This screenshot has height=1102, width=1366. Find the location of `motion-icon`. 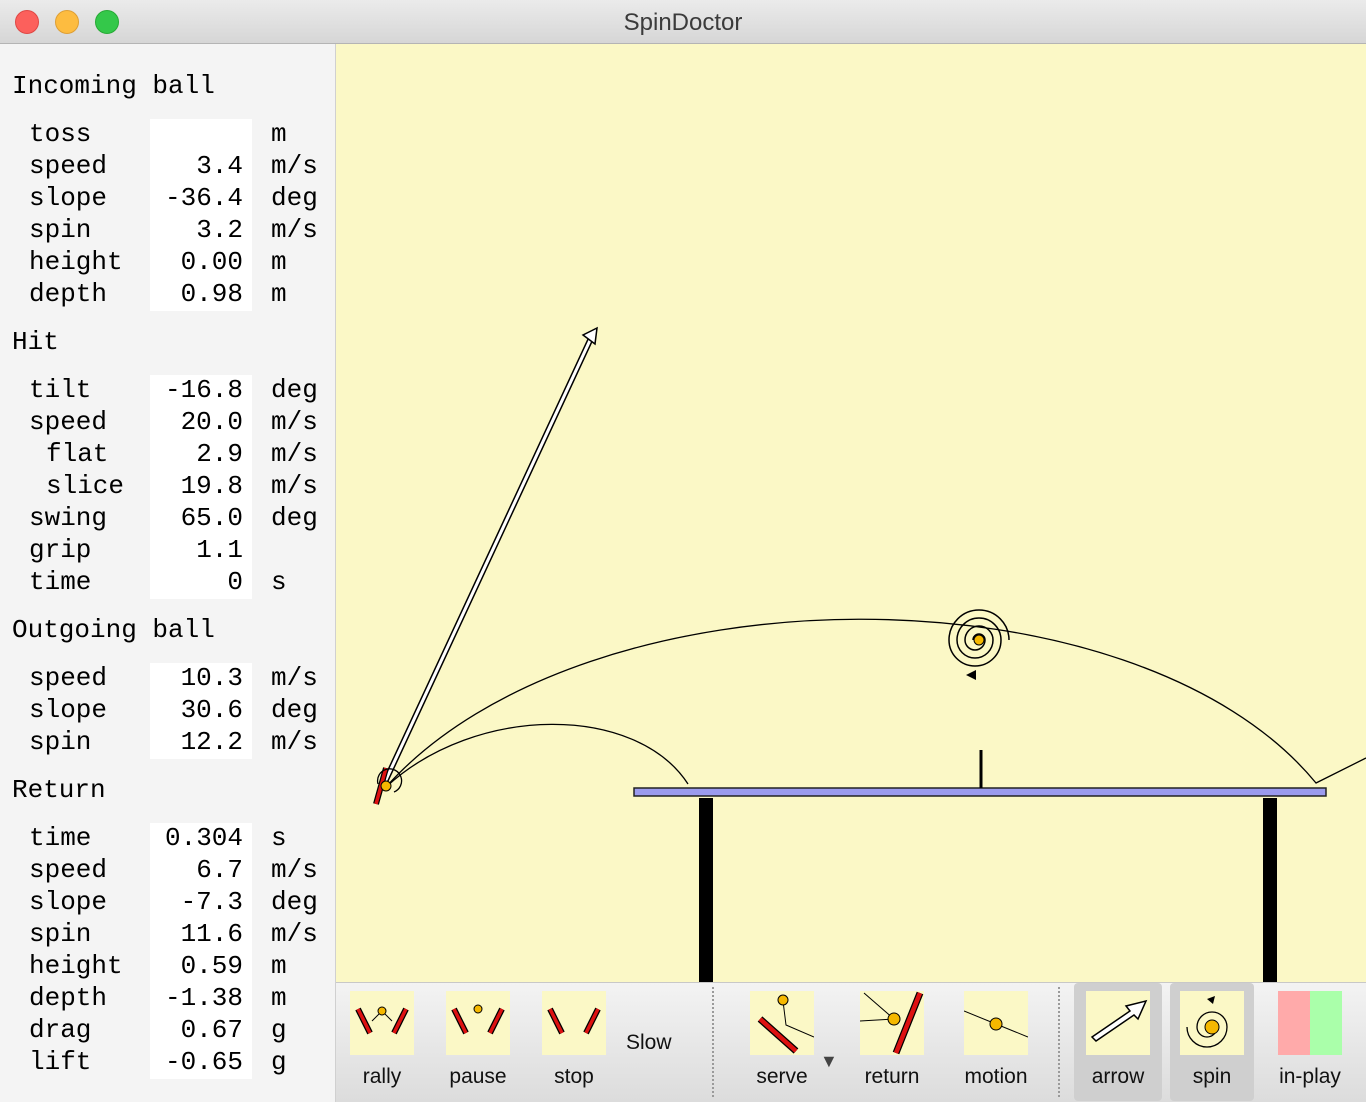

motion-icon is located at coordinates (996, 1023).